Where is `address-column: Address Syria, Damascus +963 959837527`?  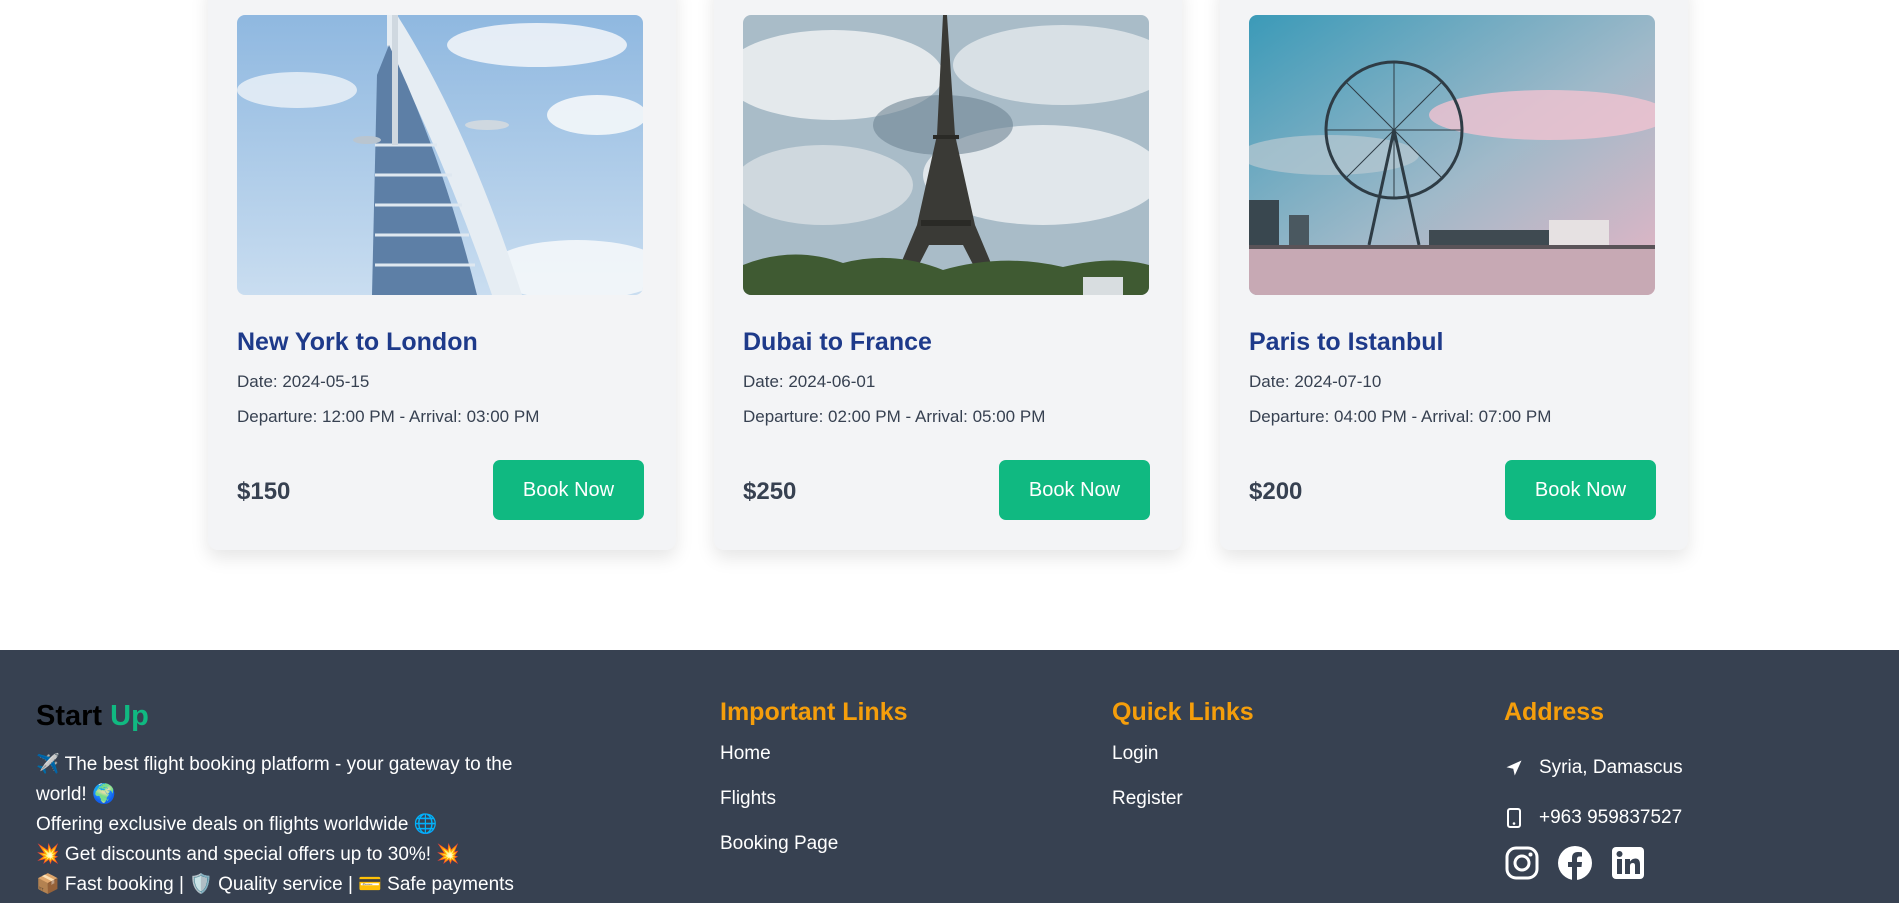 address-column: Address Syria, Damascus +963 959837527 is located at coordinates (1593, 789).